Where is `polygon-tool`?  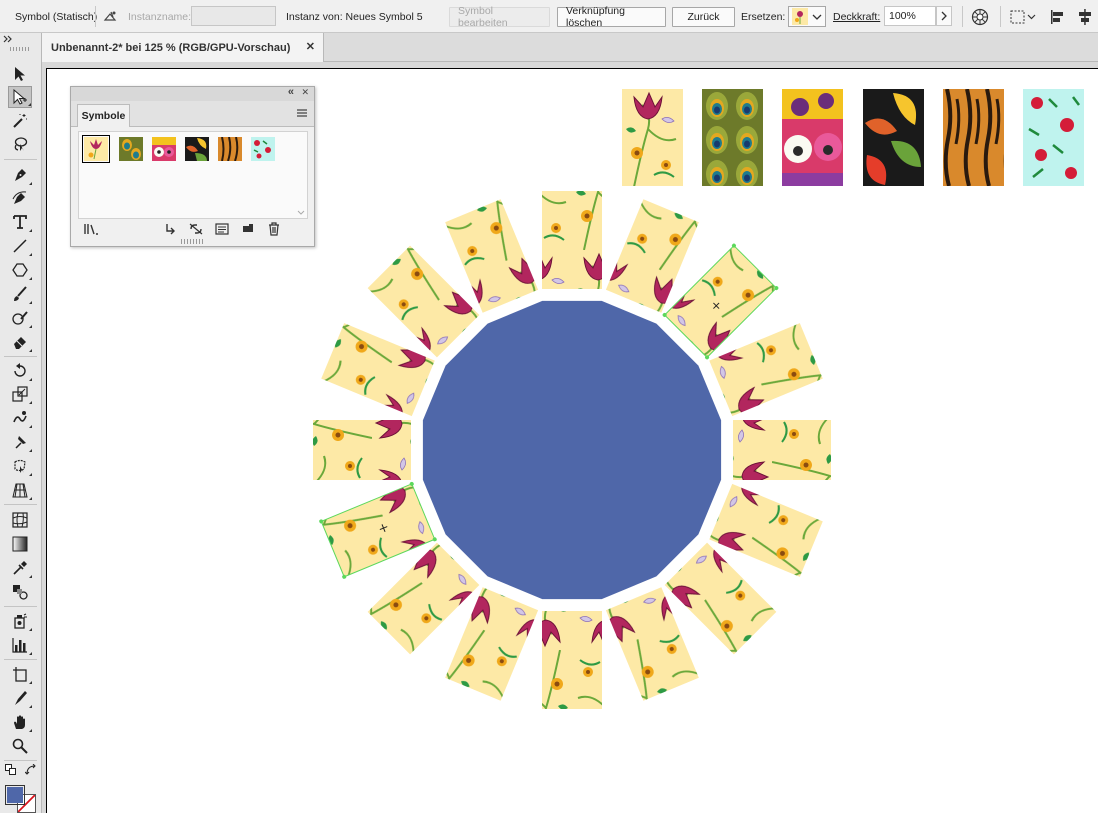
polygon-tool is located at coordinates (20, 270).